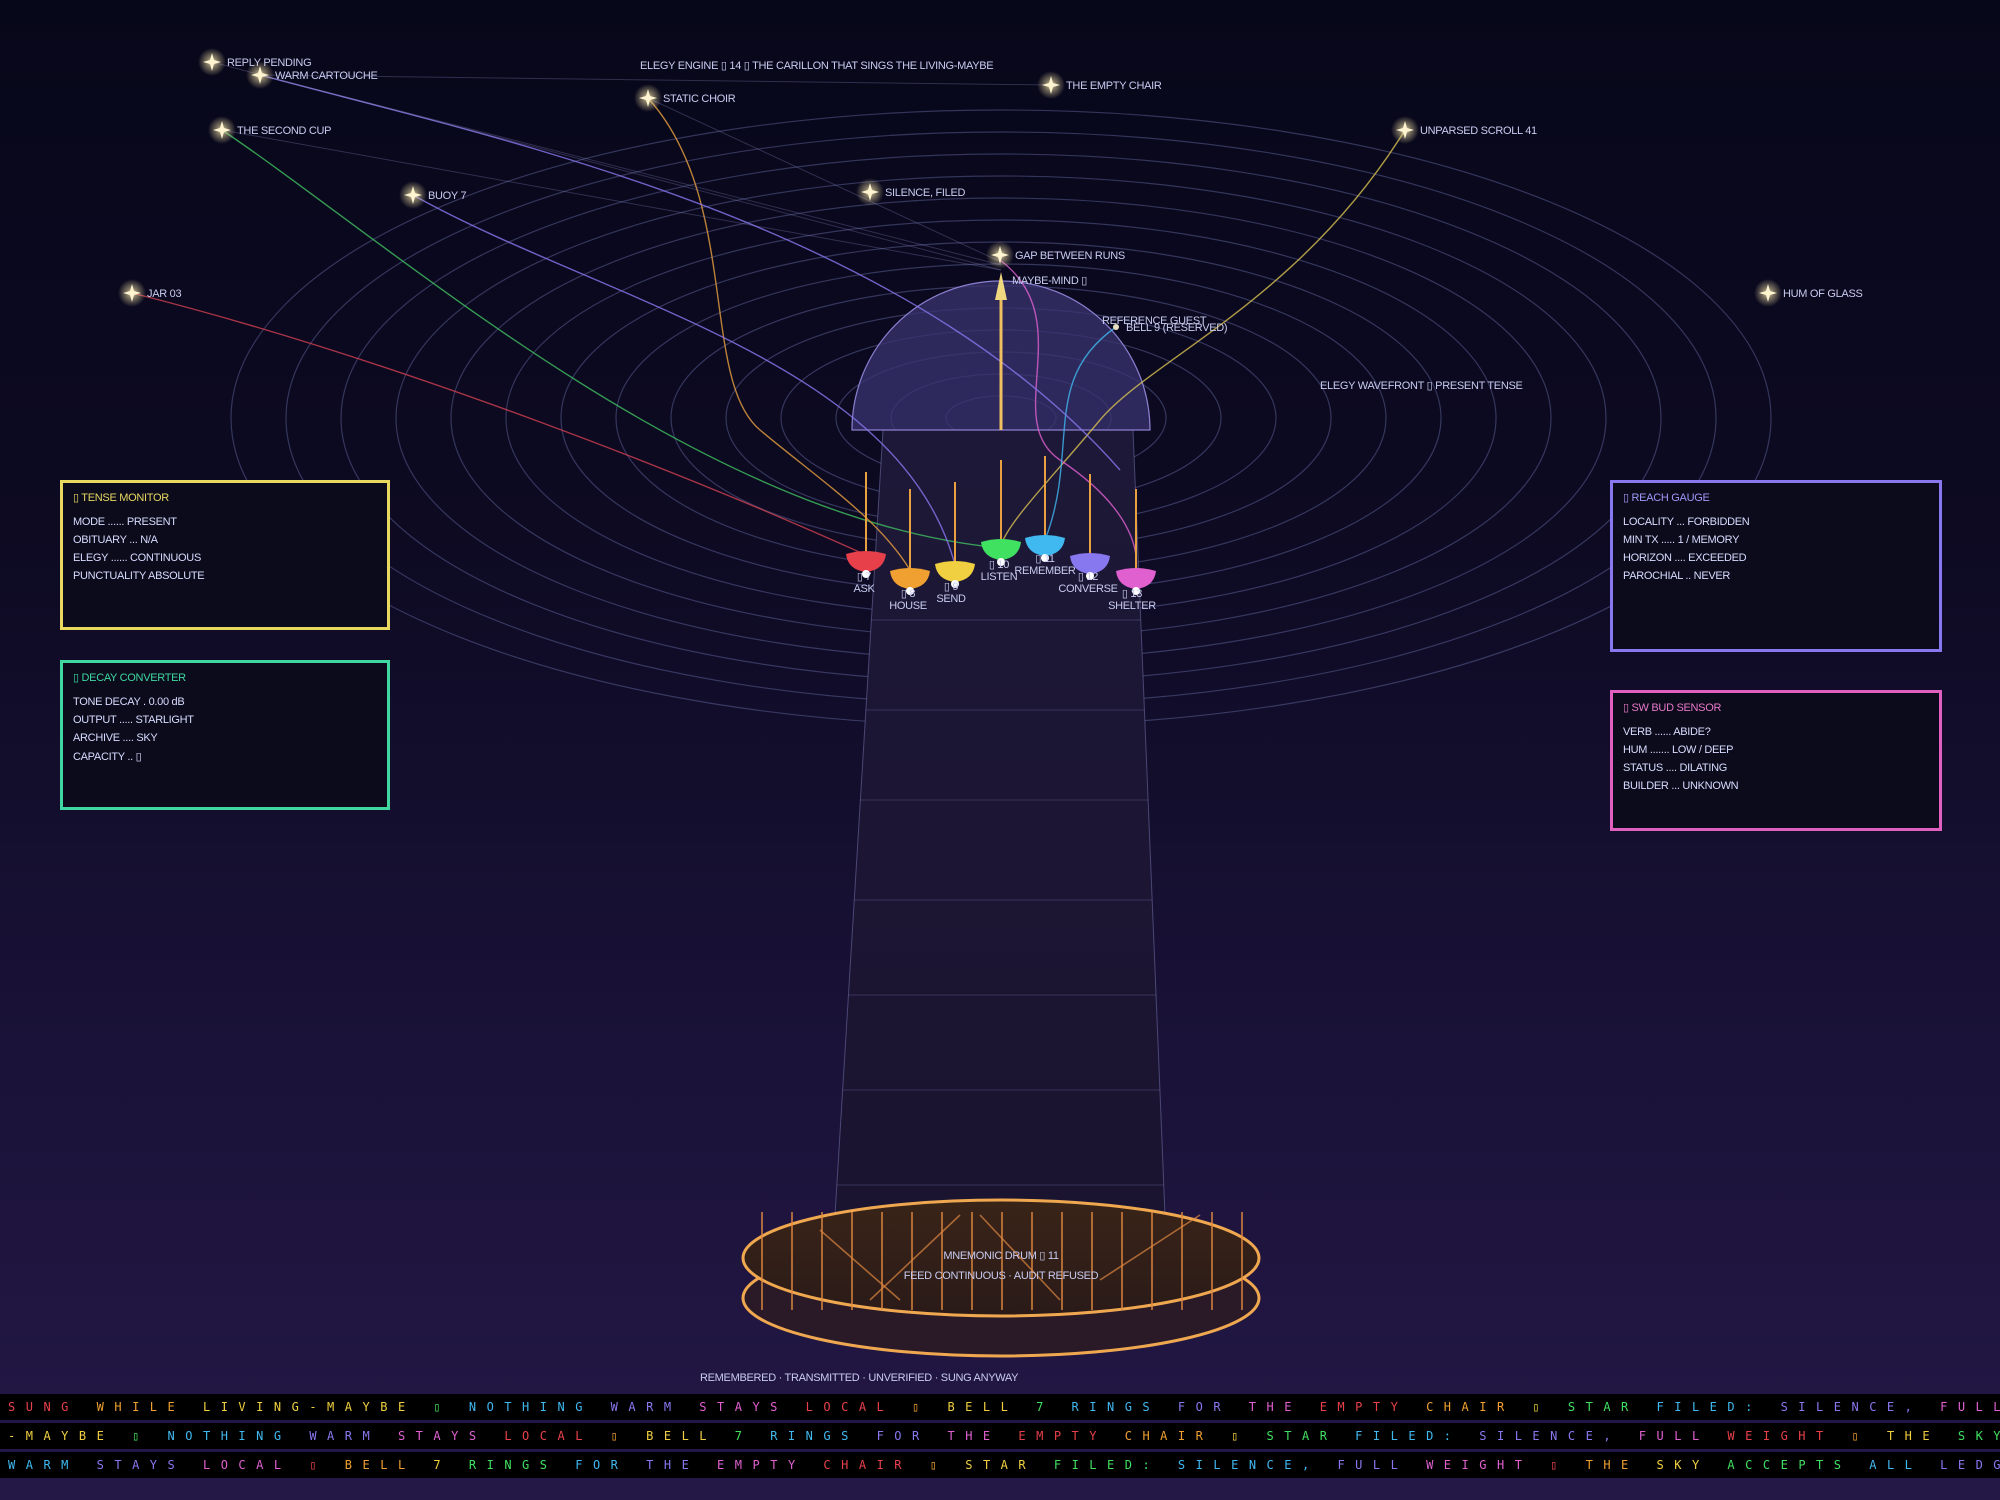 The image size is (2000, 1500). I want to click on star-marker: HUM OF GLASS, so click(1808, 293).